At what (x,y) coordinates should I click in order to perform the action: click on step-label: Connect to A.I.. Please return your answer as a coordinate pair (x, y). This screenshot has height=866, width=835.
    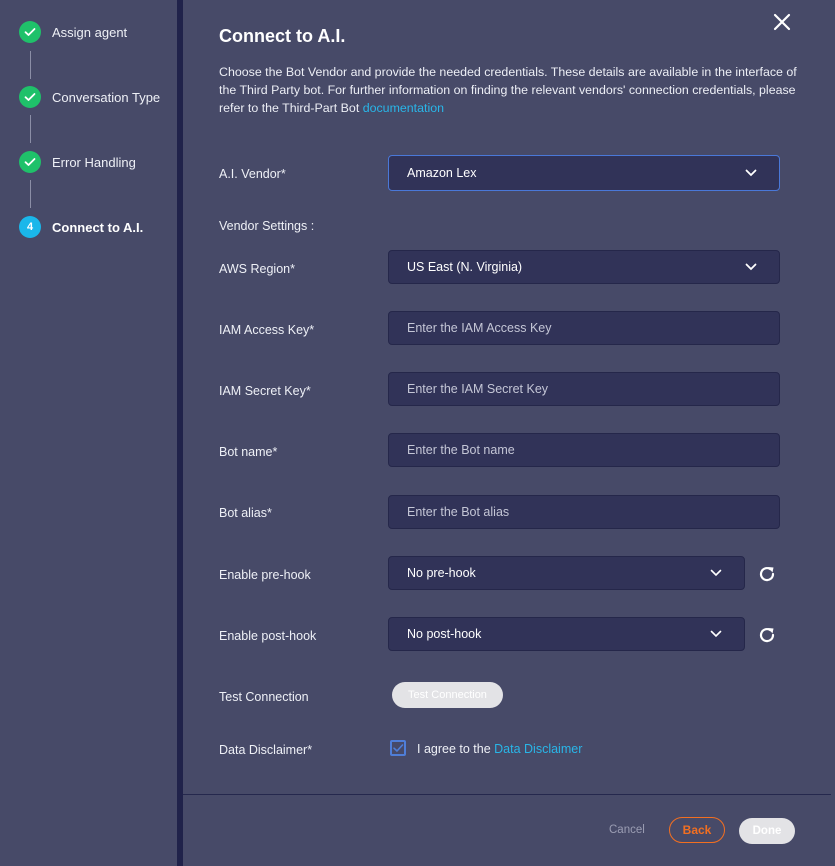
    Looking at the image, I should click on (98, 227).